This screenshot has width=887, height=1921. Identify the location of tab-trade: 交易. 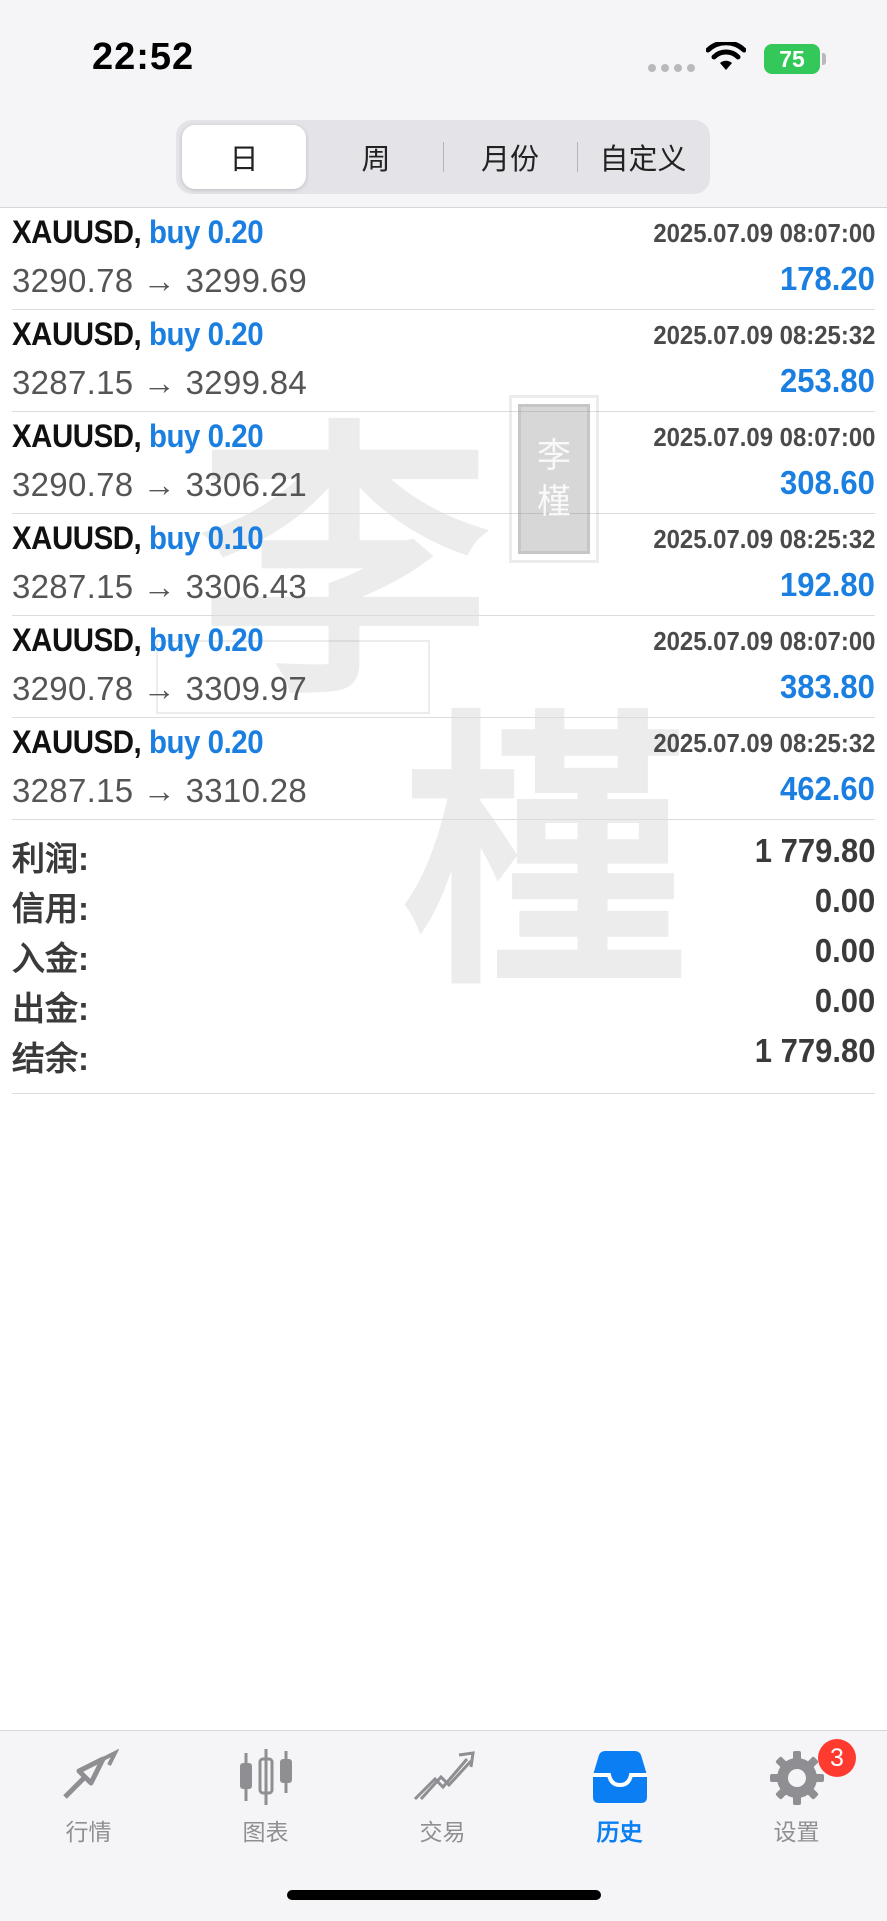
(442, 1791).